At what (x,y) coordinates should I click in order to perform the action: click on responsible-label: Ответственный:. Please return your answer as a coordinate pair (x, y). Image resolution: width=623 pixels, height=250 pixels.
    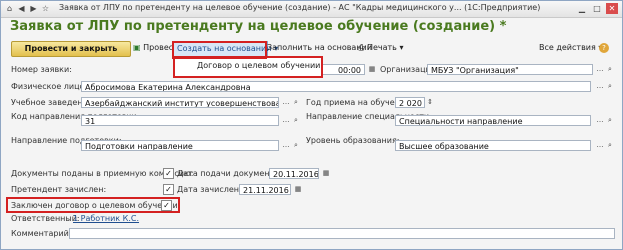
    Looking at the image, I should click on (45, 218).